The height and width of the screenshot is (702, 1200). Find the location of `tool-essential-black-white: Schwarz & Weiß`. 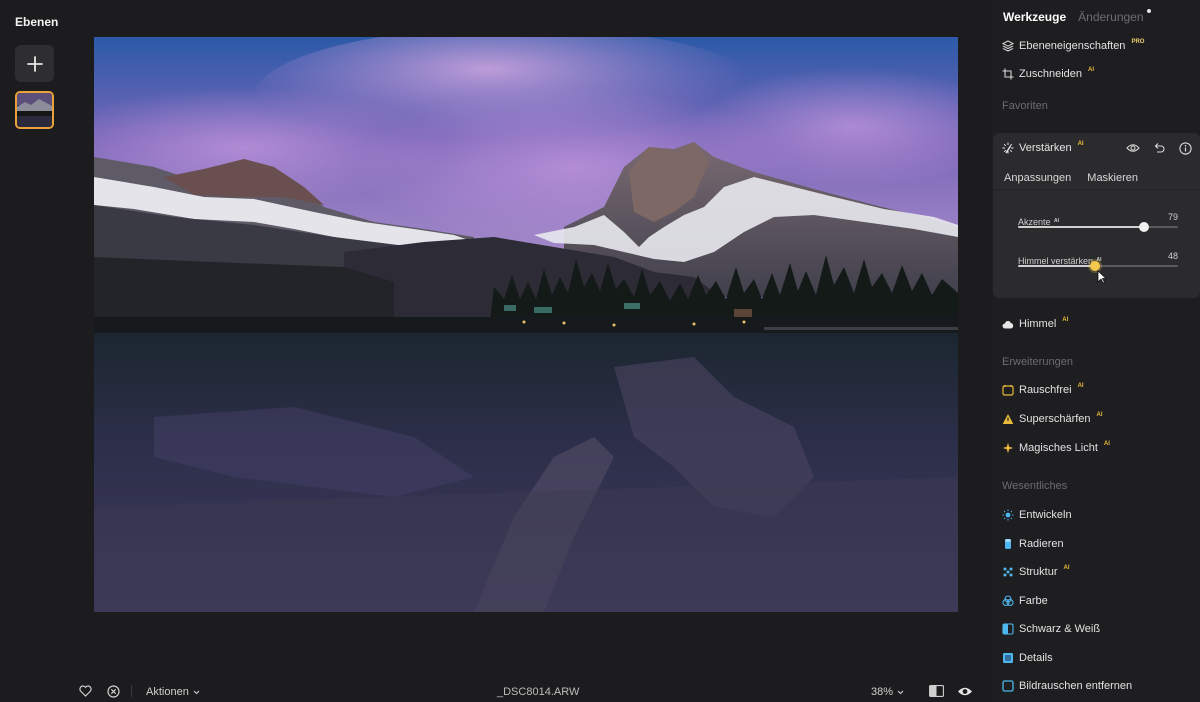

tool-essential-black-white: Schwarz & Weiß is located at coordinates (1051, 629).